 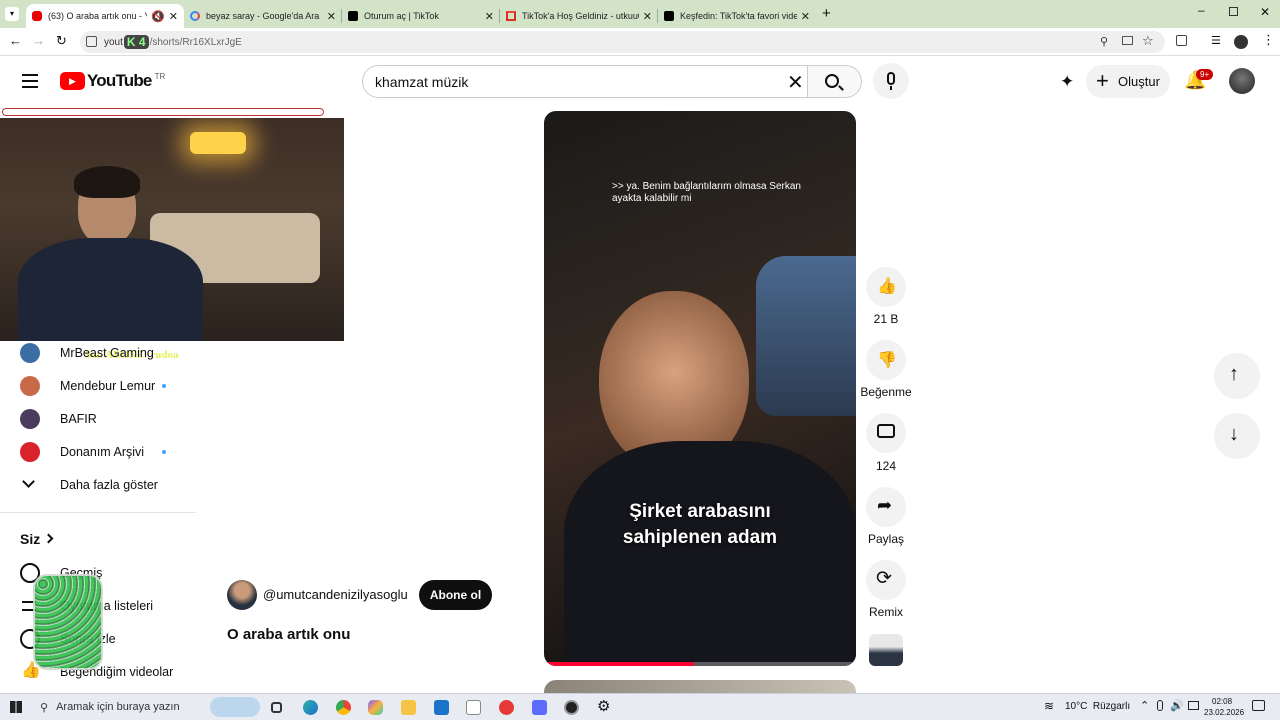 I want to click on share-arrow-icon: ➦, so click(x=885, y=505).